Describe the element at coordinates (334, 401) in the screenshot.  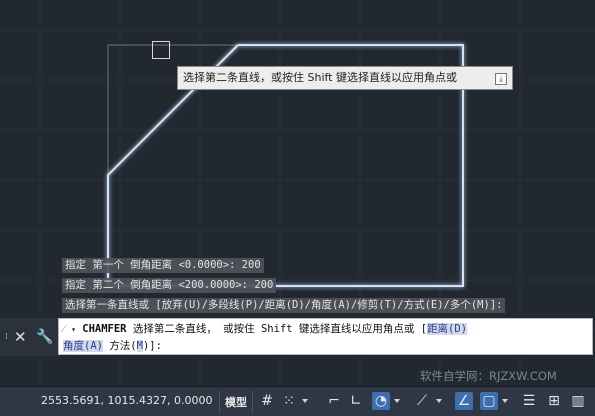
I see `infer-icon: ⌐` at that location.